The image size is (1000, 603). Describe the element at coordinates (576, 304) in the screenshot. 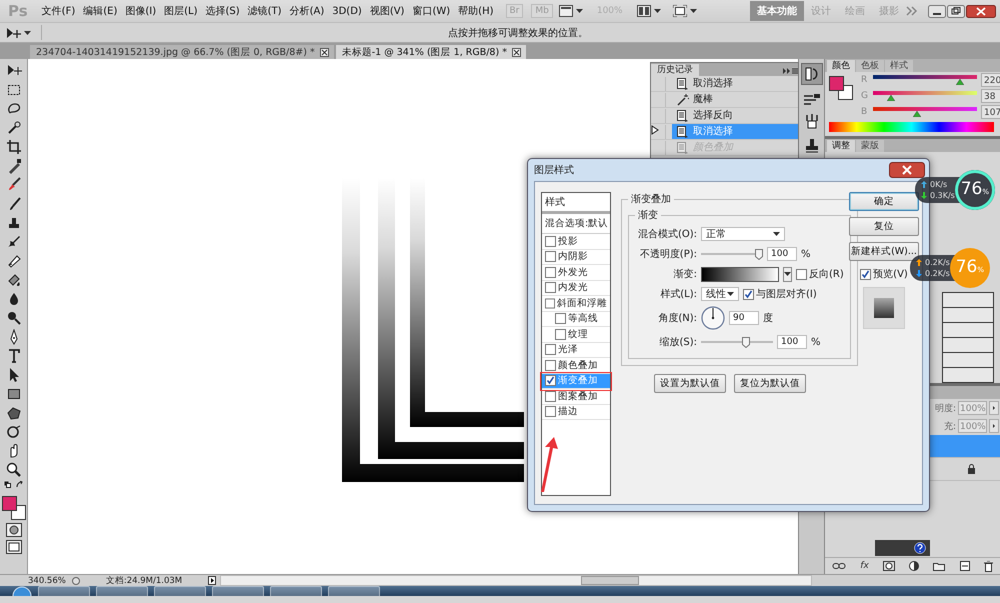

I see `style-item: 斜面和浮雕` at that location.